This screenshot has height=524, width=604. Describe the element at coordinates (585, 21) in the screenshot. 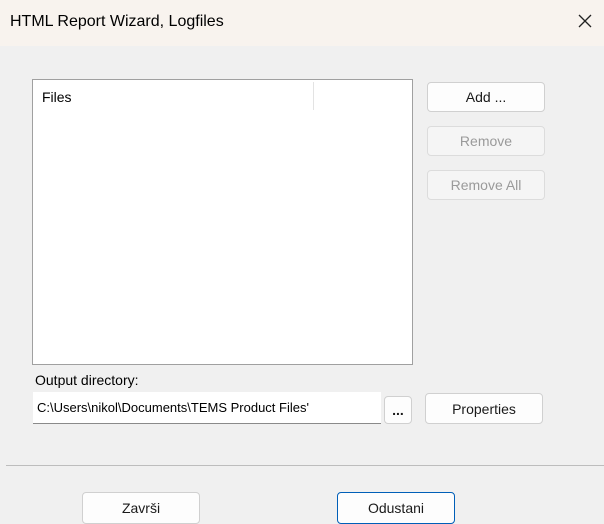

I see `close-icon` at that location.